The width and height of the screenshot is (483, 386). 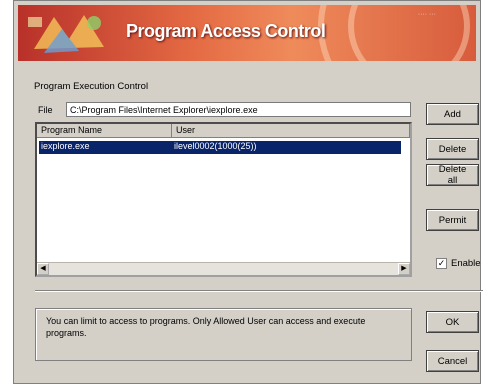 What do you see at coordinates (404, 269) in the screenshot?
I see `scroll-right-arrow-icon: ▶` at bounding box center [404, 269].